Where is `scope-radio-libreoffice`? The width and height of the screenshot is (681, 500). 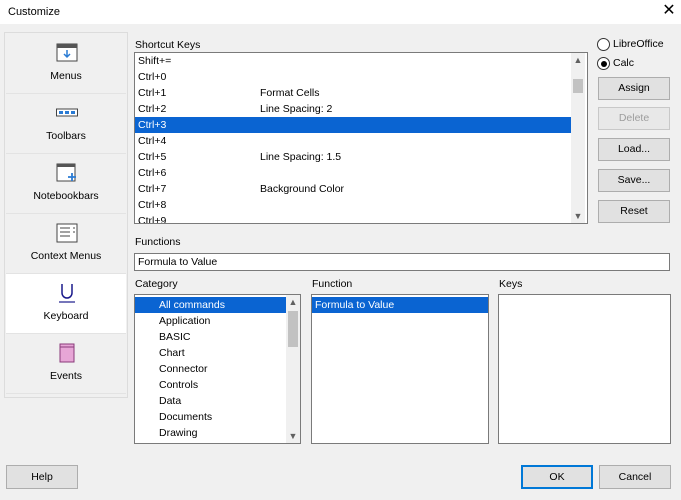 scope-radio-libreoffice is located at coordinates (603, 44).